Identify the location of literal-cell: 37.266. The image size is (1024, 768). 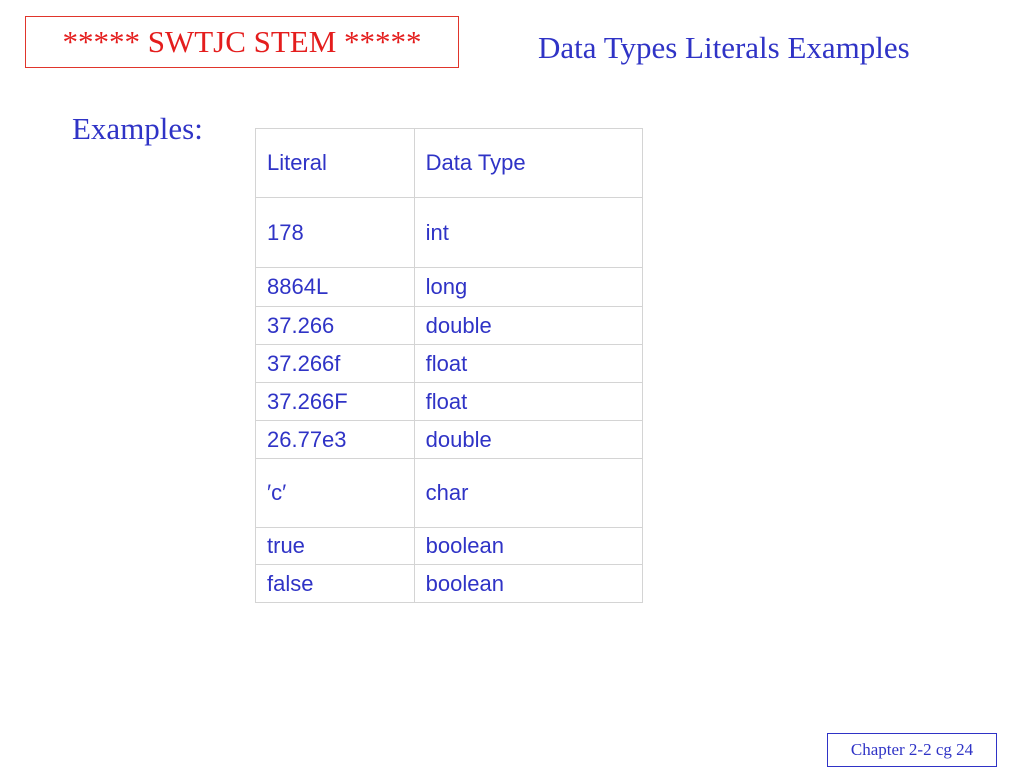
(335, 325).